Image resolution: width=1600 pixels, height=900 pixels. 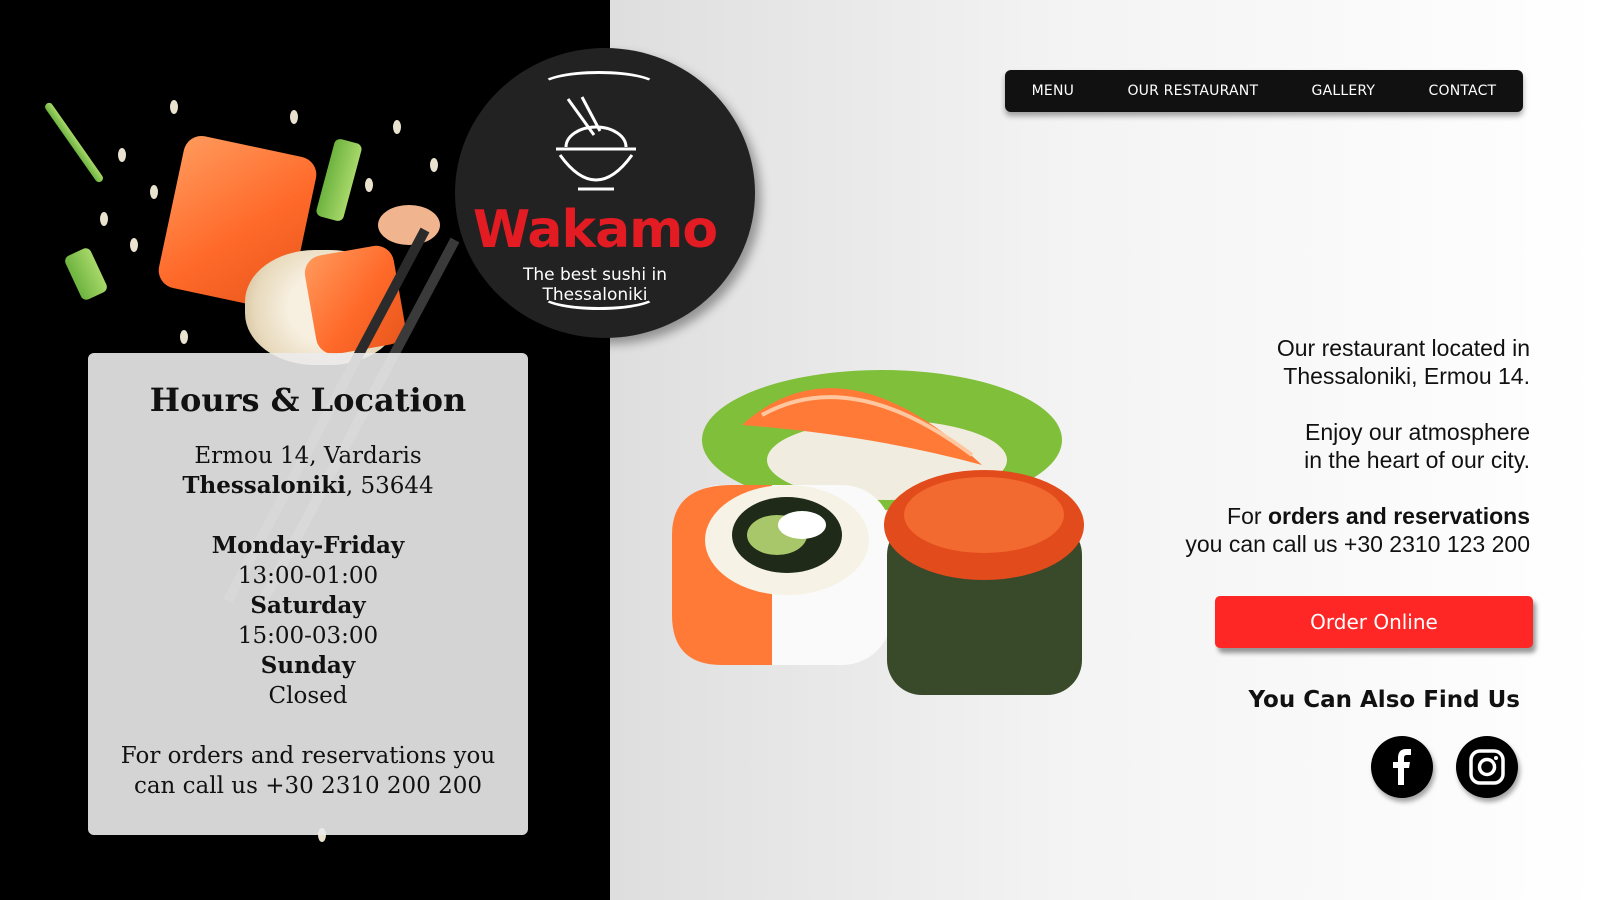 I want to click on rice-bowl-icon, so click(x=596, y=143).